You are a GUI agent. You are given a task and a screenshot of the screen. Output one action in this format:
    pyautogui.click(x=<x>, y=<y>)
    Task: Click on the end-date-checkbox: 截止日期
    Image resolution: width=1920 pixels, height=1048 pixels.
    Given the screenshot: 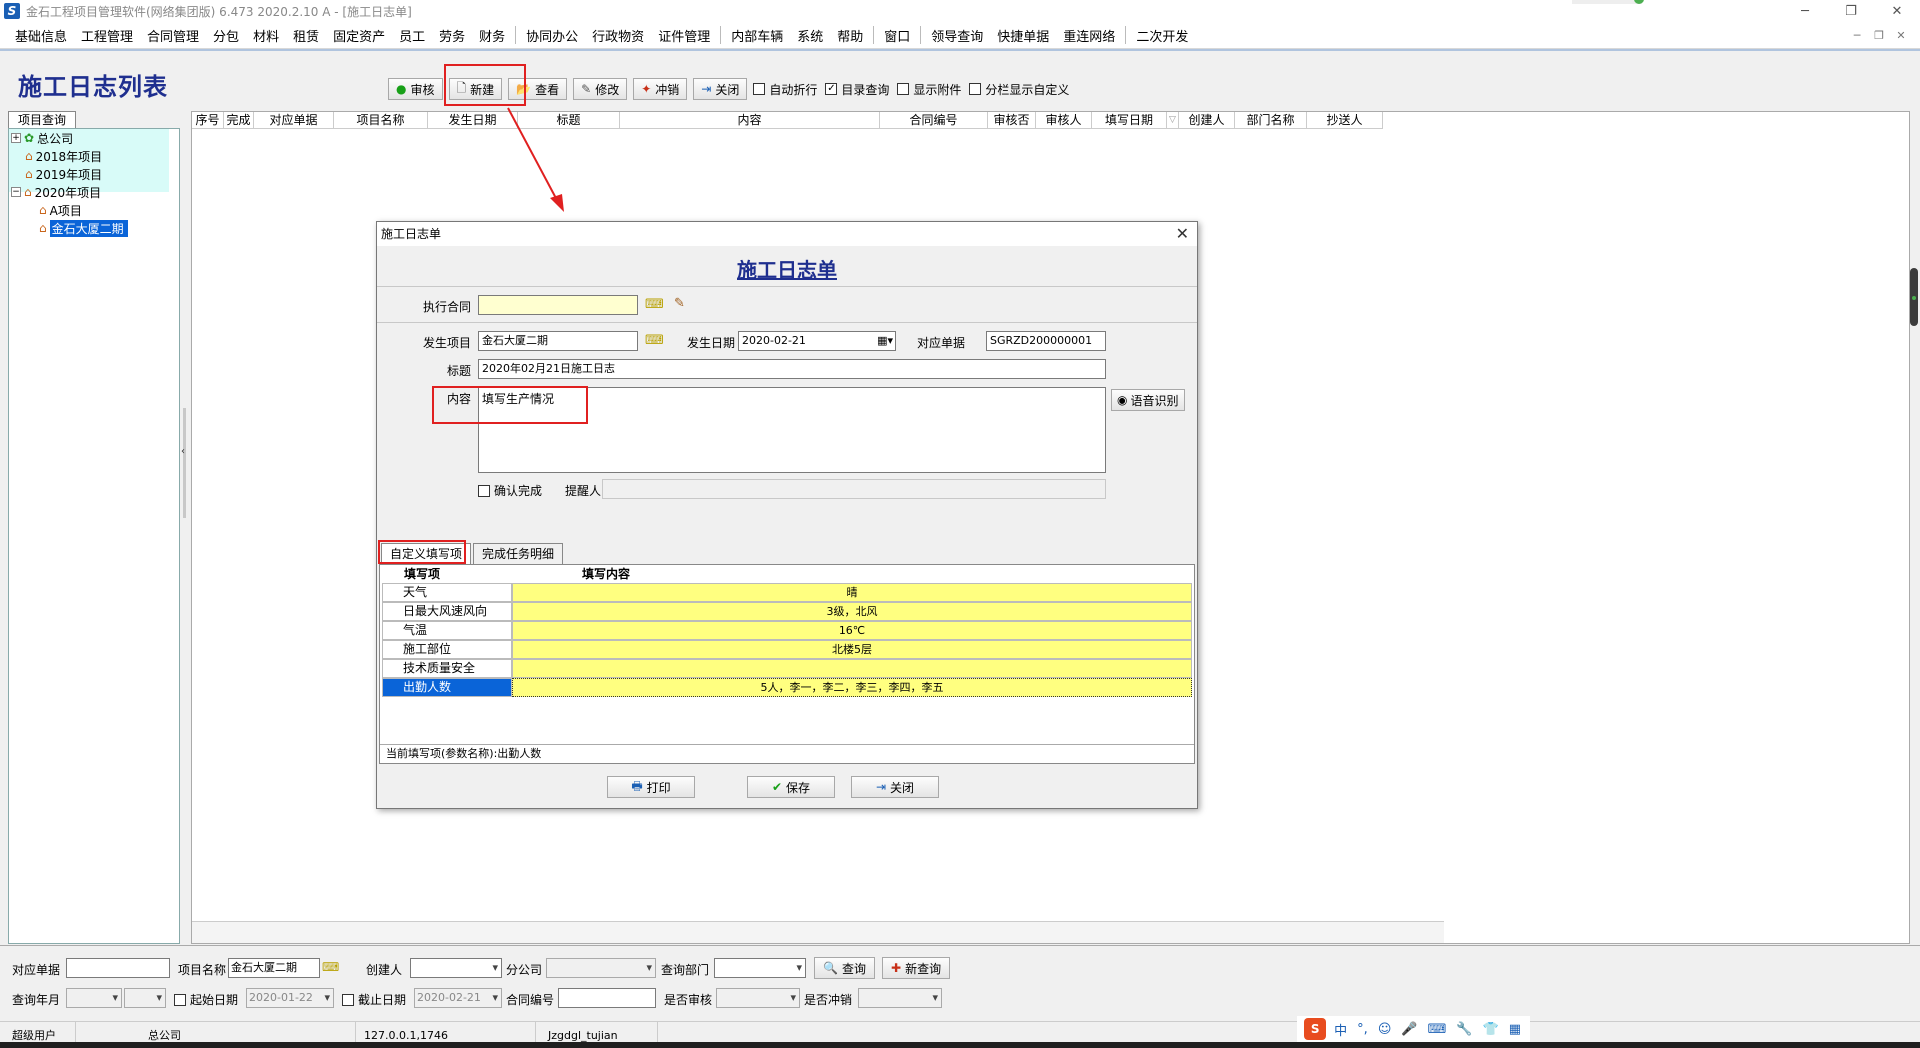 What is the action you would take?
    pyautogui.click(x=374, y=999)
    